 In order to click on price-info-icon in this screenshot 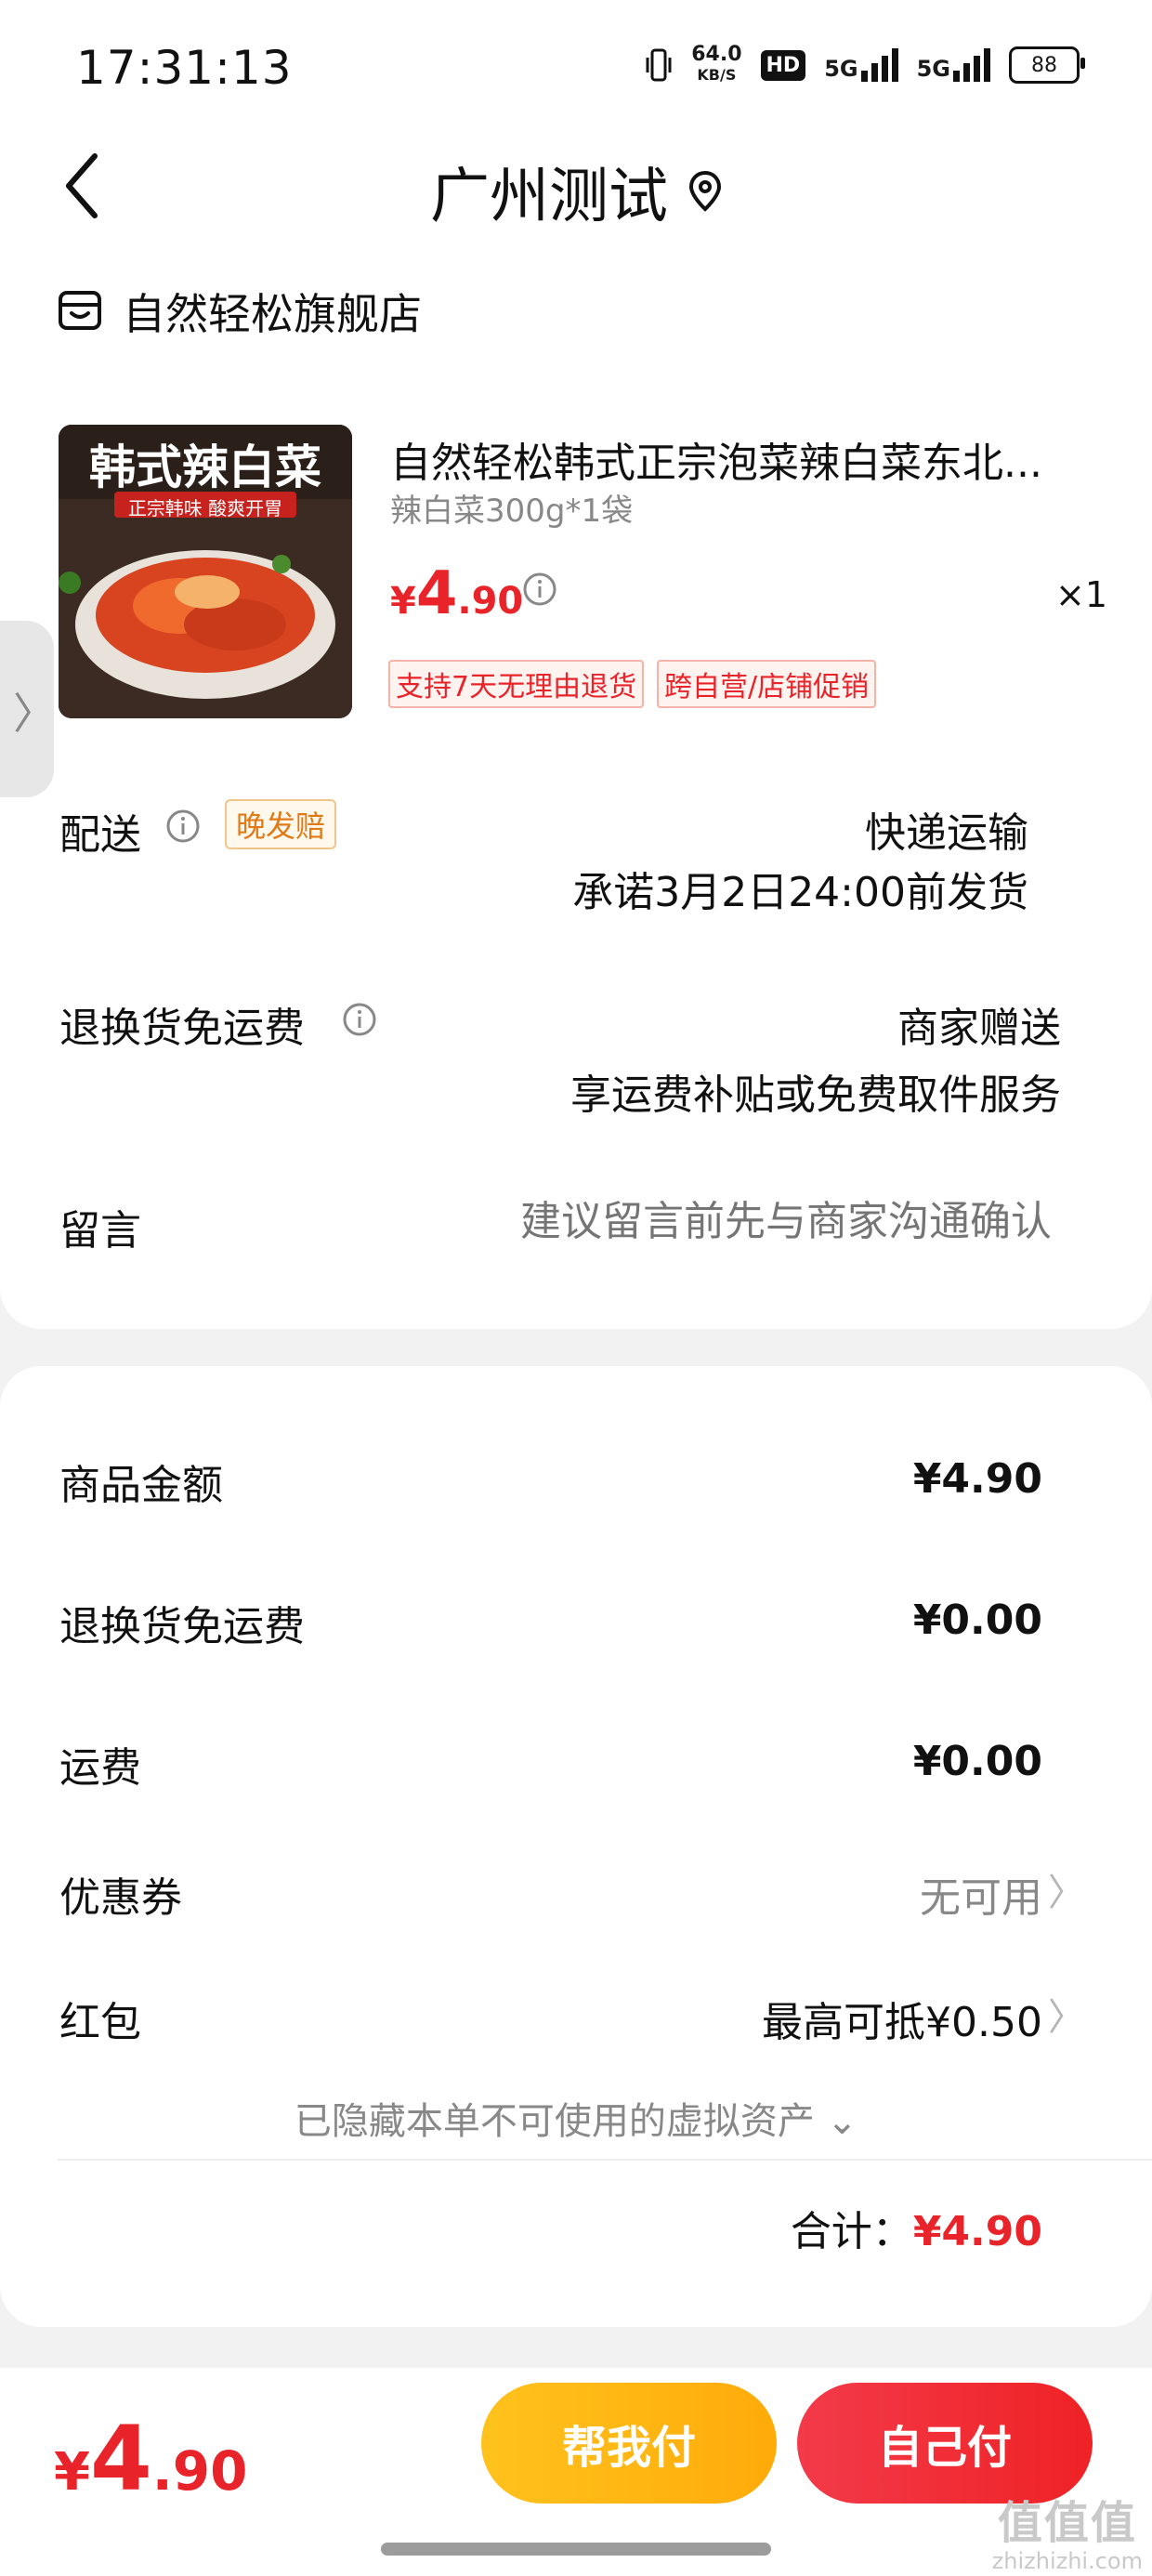, I will do `click(539, 589)`.